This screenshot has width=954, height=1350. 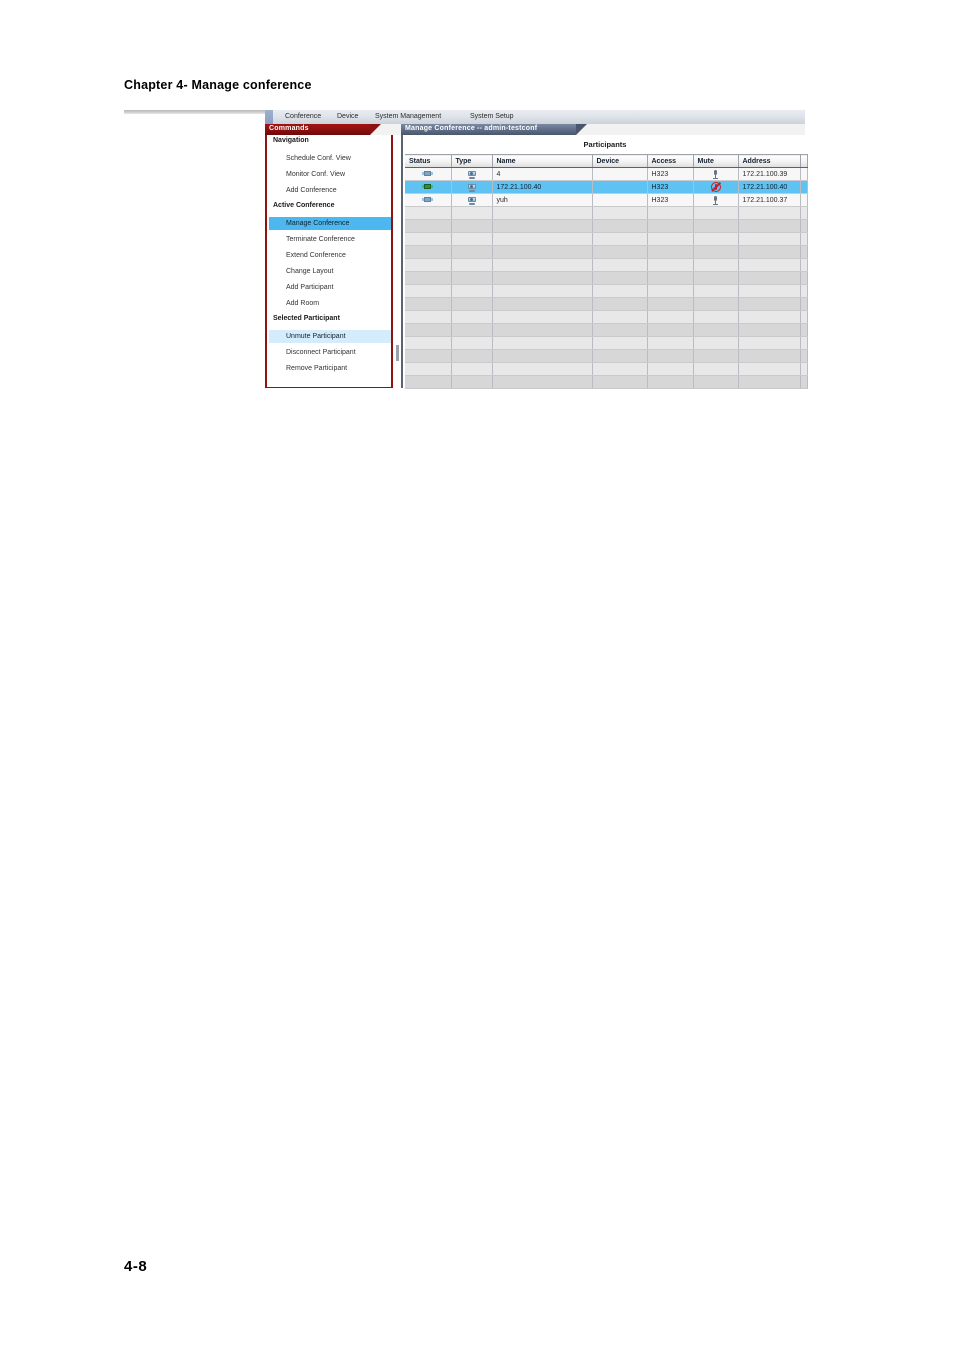 I want to click on tab-manage-conference: Manage Conference -- admin-testconf, so click(x=494, y=129).